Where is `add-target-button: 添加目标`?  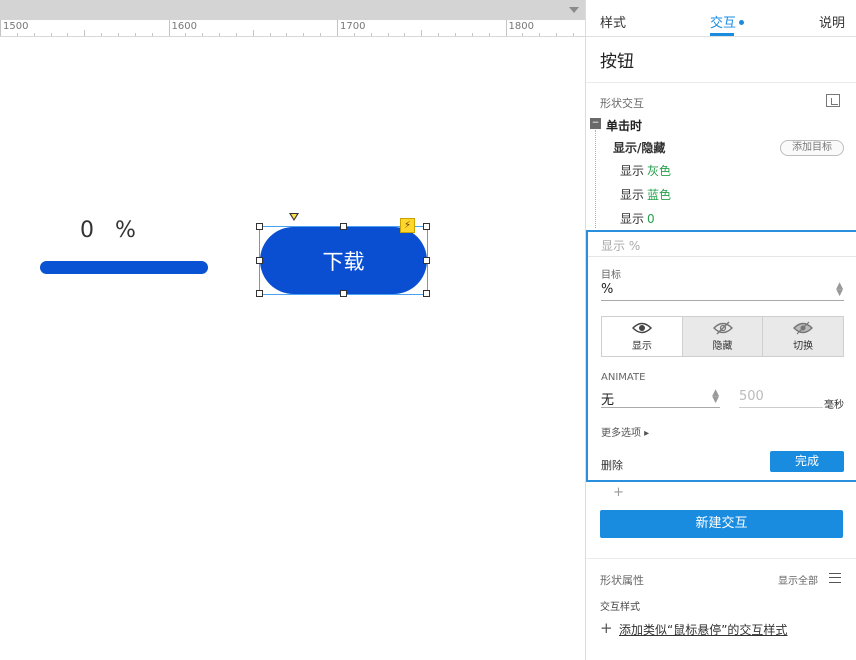
add-target-button: 添加目标 is located at coordinates (812, 148).